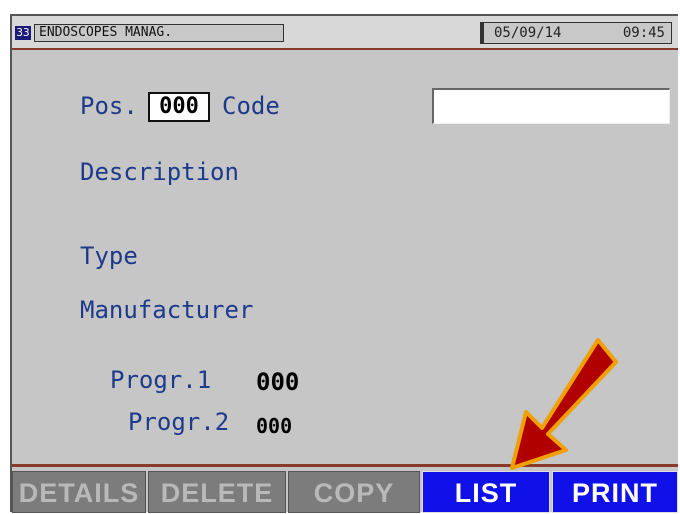 The height and width of the screenshot is (514, 680). I want to click on code-field, so click(551, 106).